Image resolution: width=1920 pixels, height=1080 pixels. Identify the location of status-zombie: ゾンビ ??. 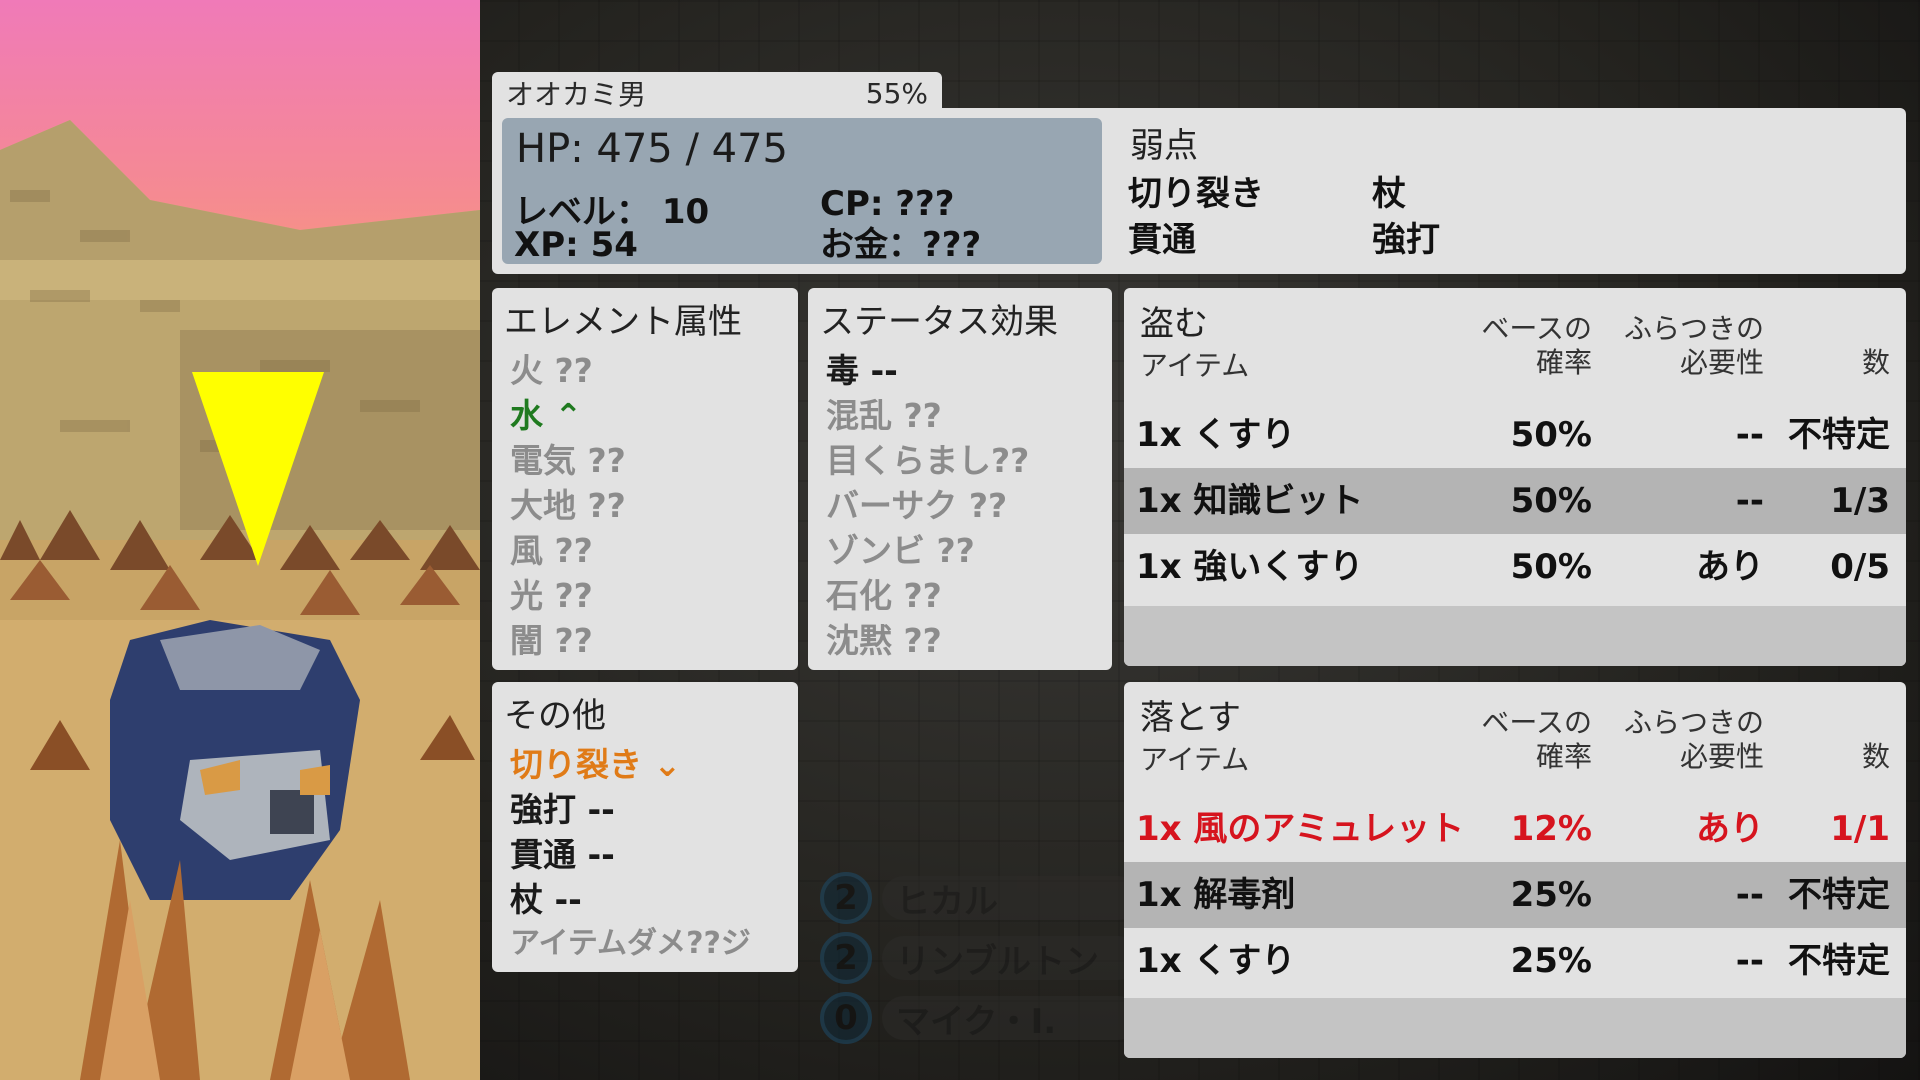
(900, 550).